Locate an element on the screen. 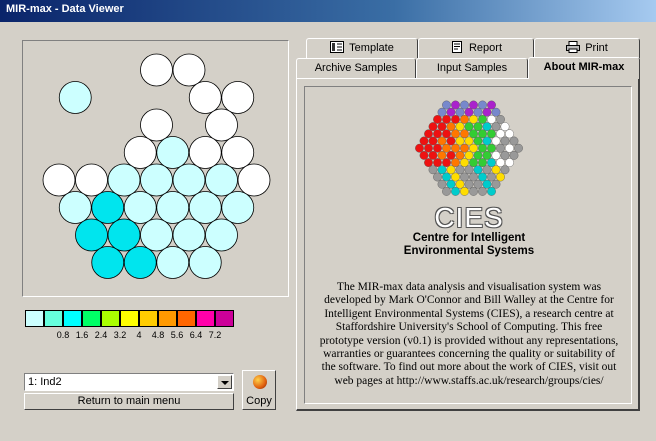 This screenshot has height=441, width=656. cies-logo-icon is located at coordinates (469, 148).